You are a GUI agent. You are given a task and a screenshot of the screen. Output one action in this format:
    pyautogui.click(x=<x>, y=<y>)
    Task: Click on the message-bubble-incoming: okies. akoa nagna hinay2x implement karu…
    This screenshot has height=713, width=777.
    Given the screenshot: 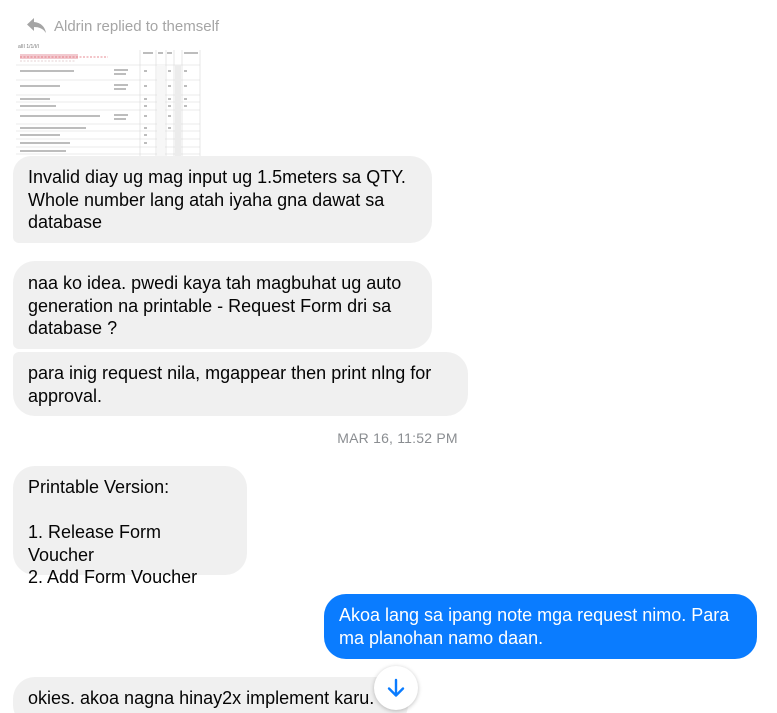 What is the action you would take?
    pyautogui.click(x=210, y=695)
    